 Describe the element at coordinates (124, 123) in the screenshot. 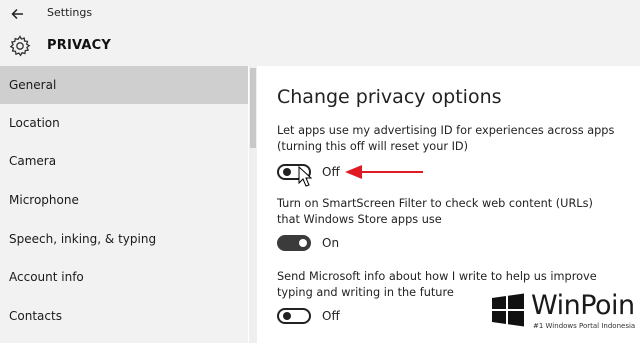

I see `sidebar-item-location: Location` at that location.